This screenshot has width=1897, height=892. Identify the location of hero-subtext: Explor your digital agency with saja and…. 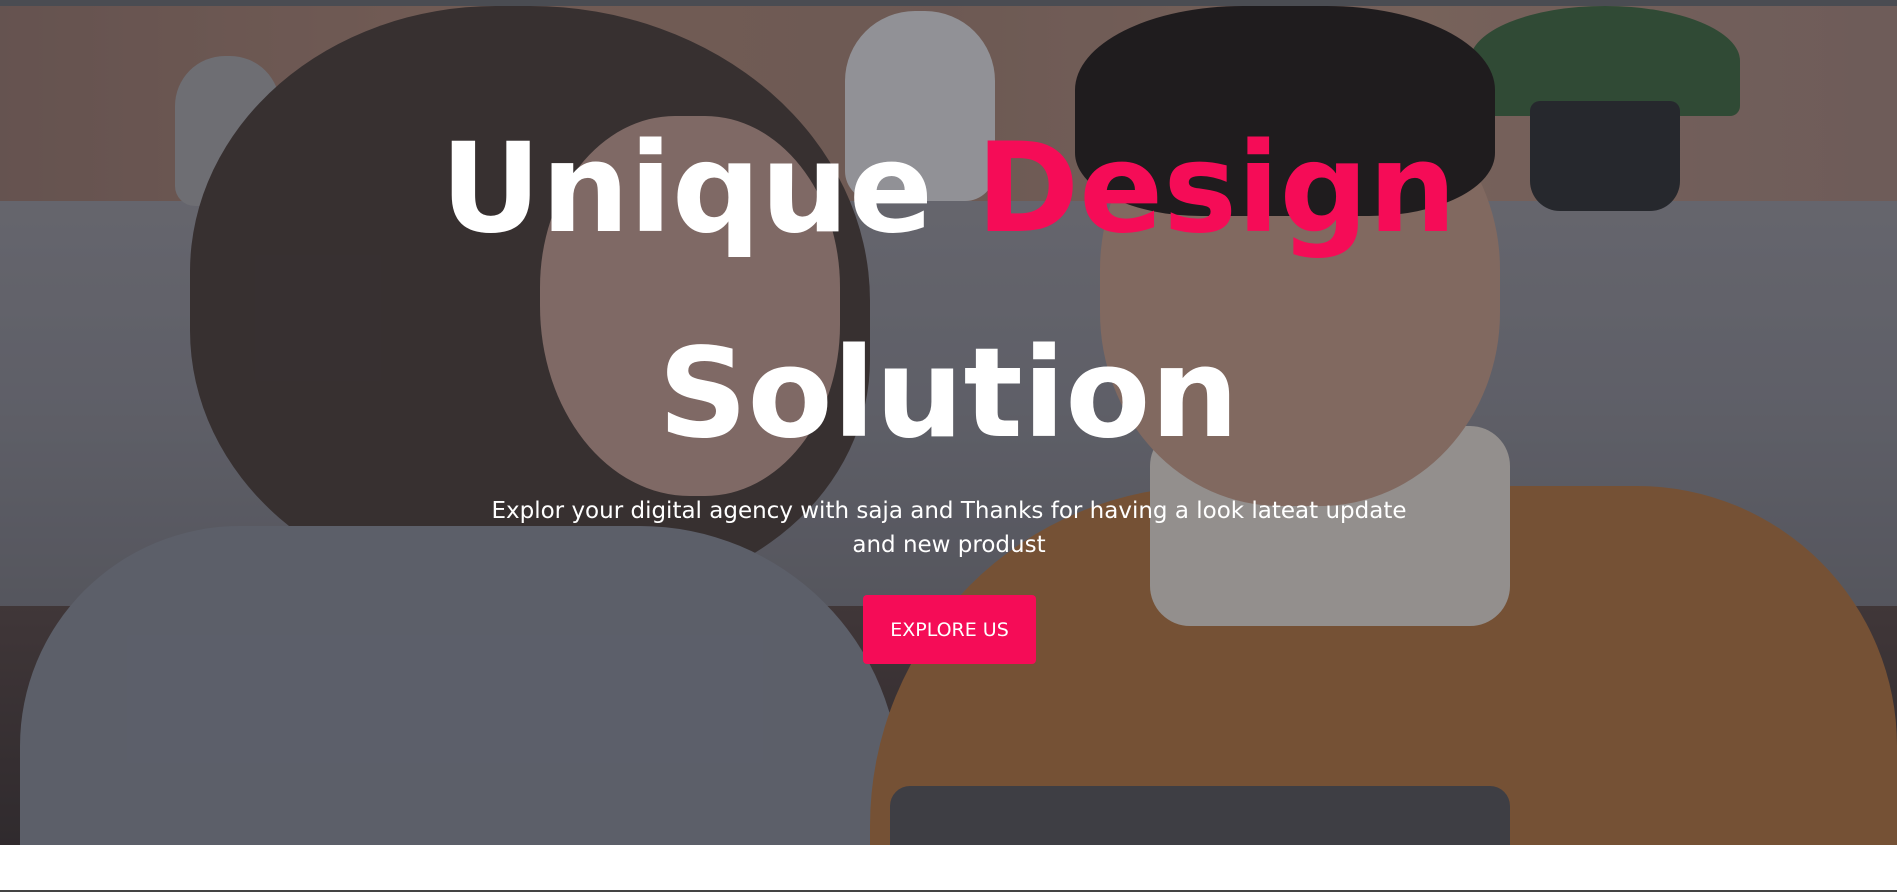
(949, 528).